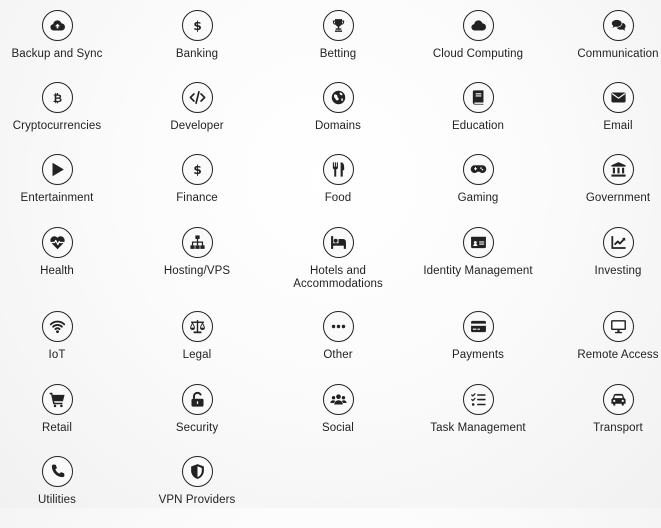  Describe the element at coordinates (57, 355) in the screenshot. I see `category-label: IoT` at that location.